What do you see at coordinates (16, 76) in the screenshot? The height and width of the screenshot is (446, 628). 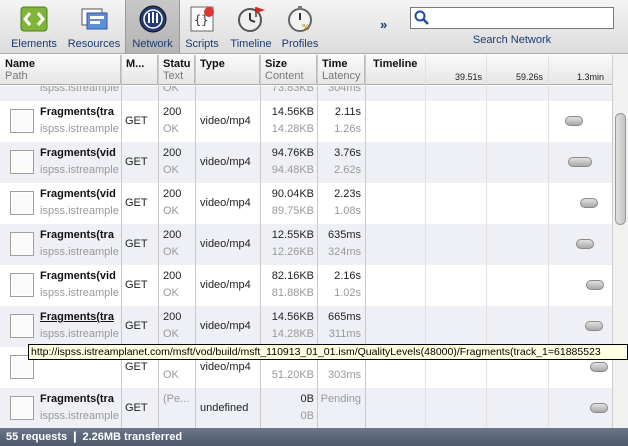 I see `column-path-label: Path` at bounding box center [16, 76].